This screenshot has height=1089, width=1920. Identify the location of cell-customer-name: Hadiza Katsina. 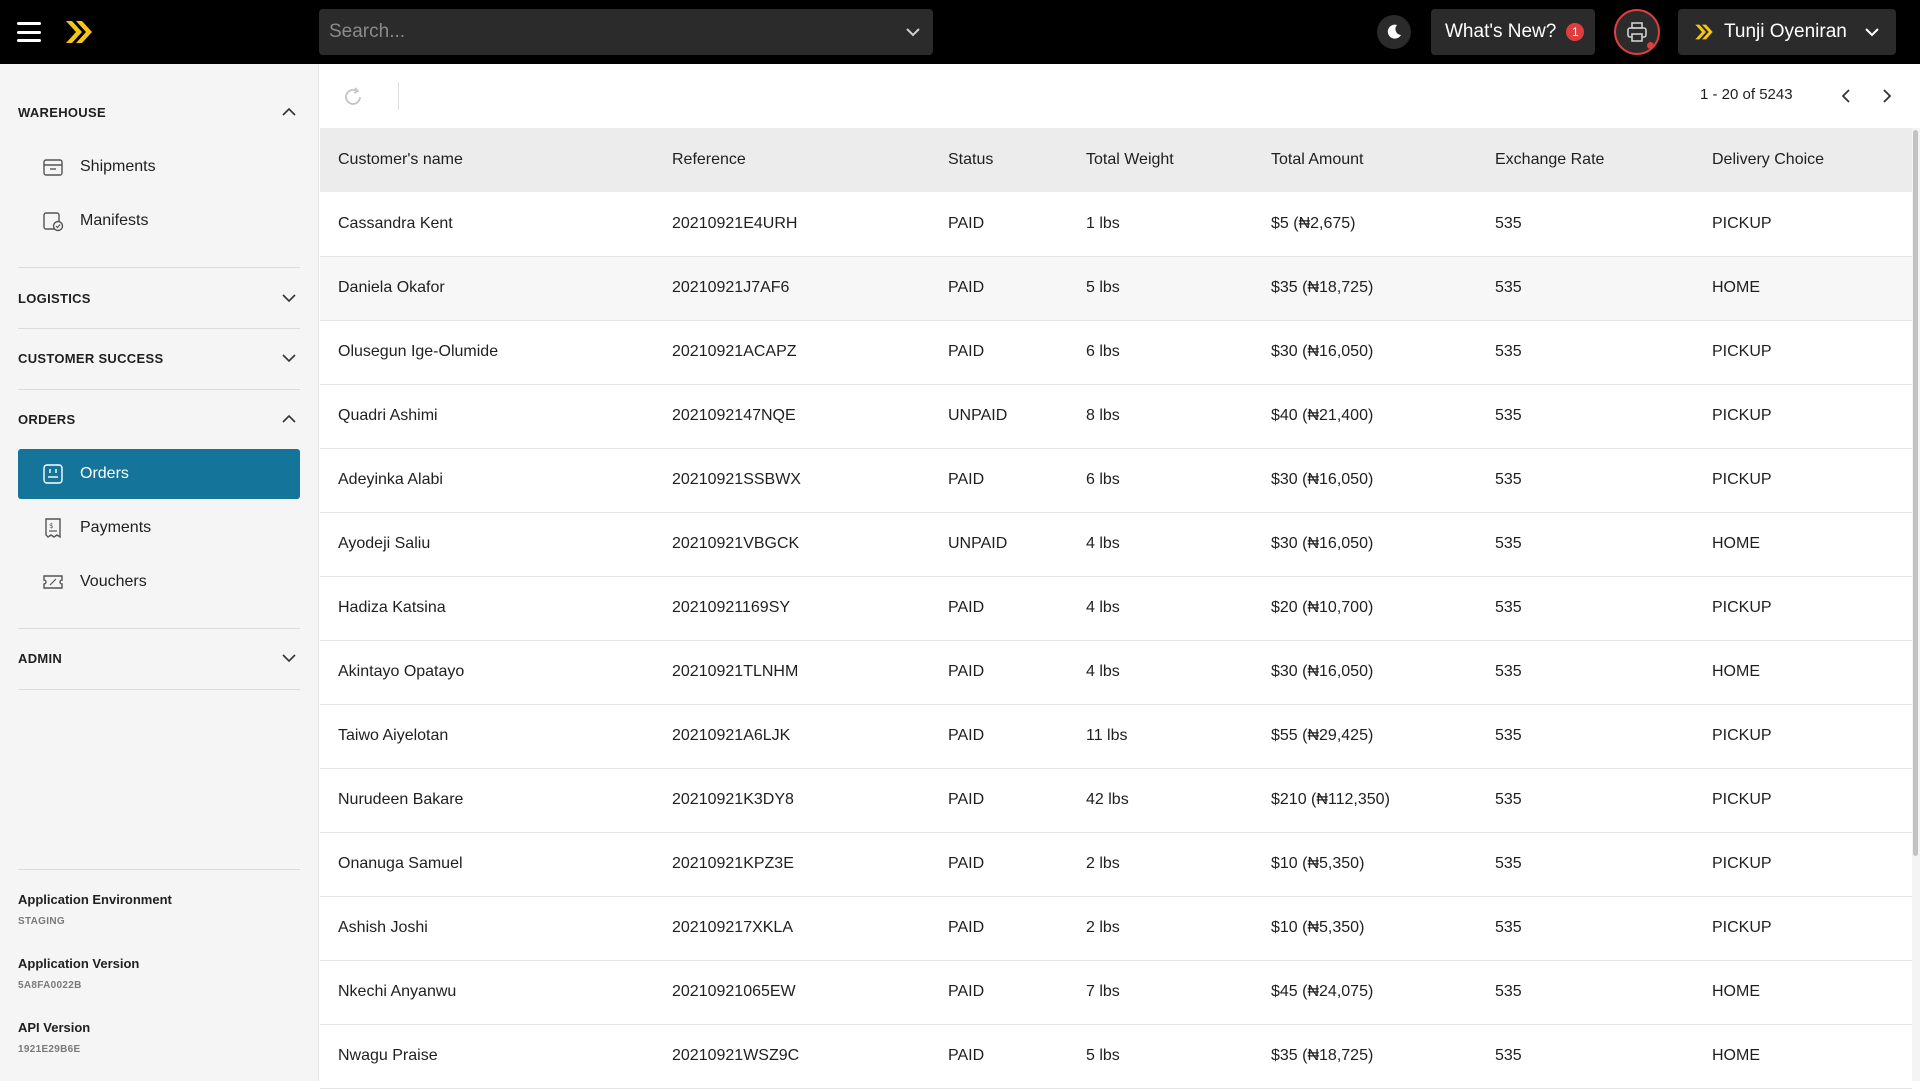
(392, 607).